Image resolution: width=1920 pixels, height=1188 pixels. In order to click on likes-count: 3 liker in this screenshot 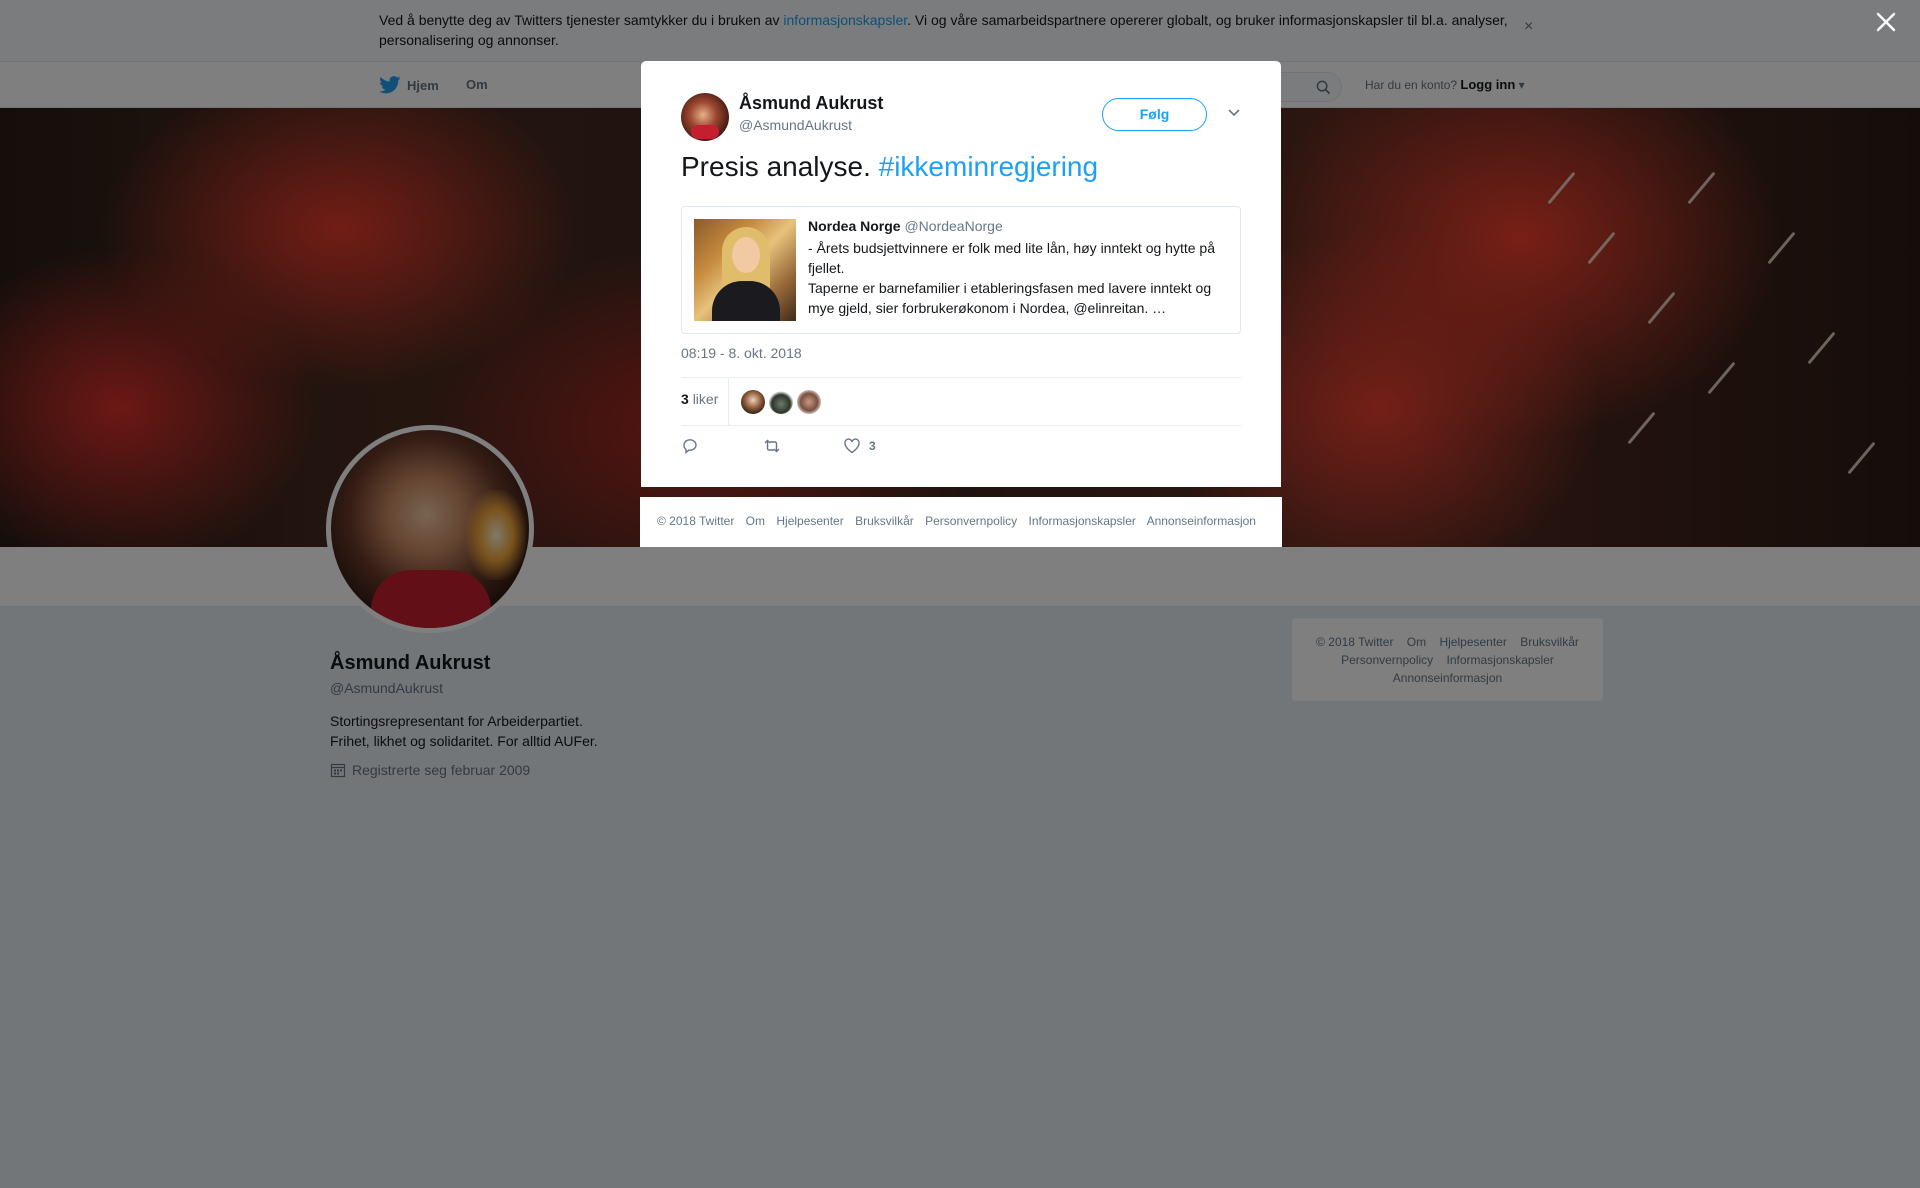, I will do `click(699, 399)`.